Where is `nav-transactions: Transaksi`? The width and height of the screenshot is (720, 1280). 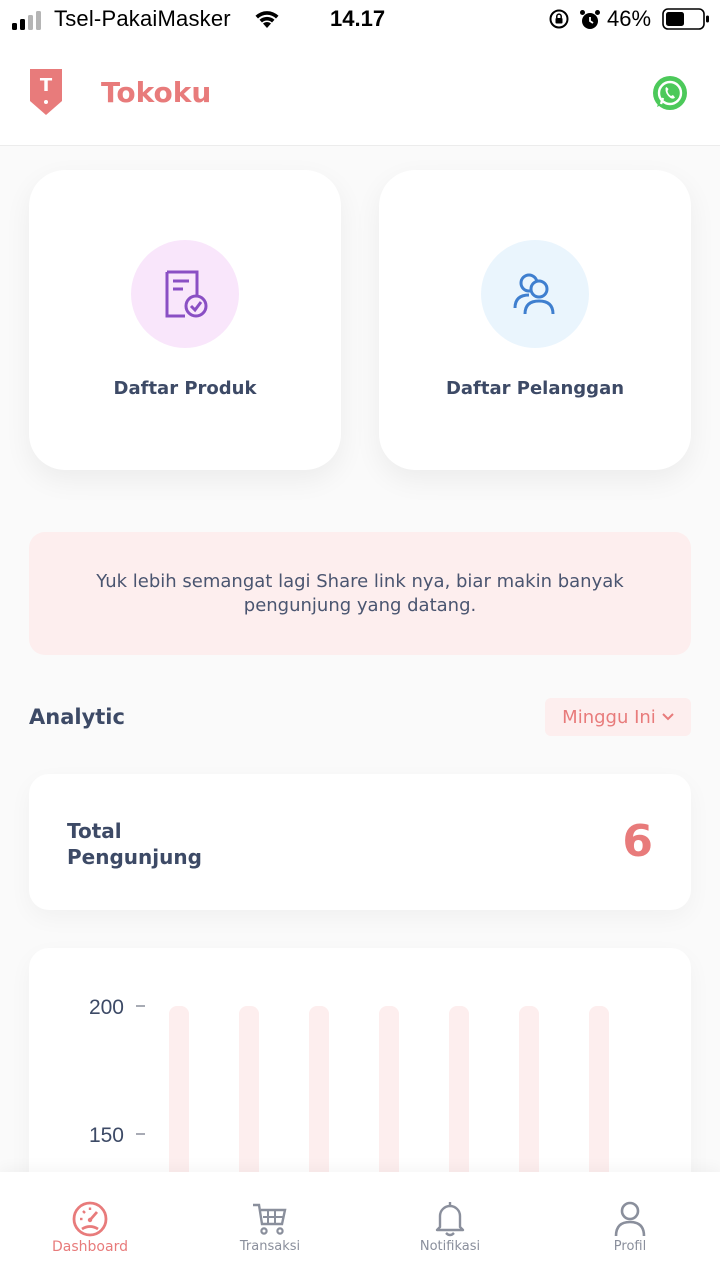 nav-transactions: Transaksi is located at coordinates (270, 1226).